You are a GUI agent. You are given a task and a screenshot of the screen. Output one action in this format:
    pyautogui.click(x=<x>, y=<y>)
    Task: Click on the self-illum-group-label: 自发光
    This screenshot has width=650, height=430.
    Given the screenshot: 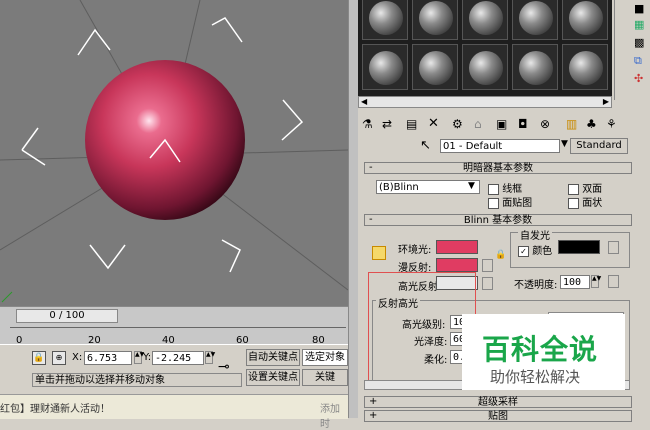 What is the action you would take?
    pyautogui.click(x=535, y=234)
    